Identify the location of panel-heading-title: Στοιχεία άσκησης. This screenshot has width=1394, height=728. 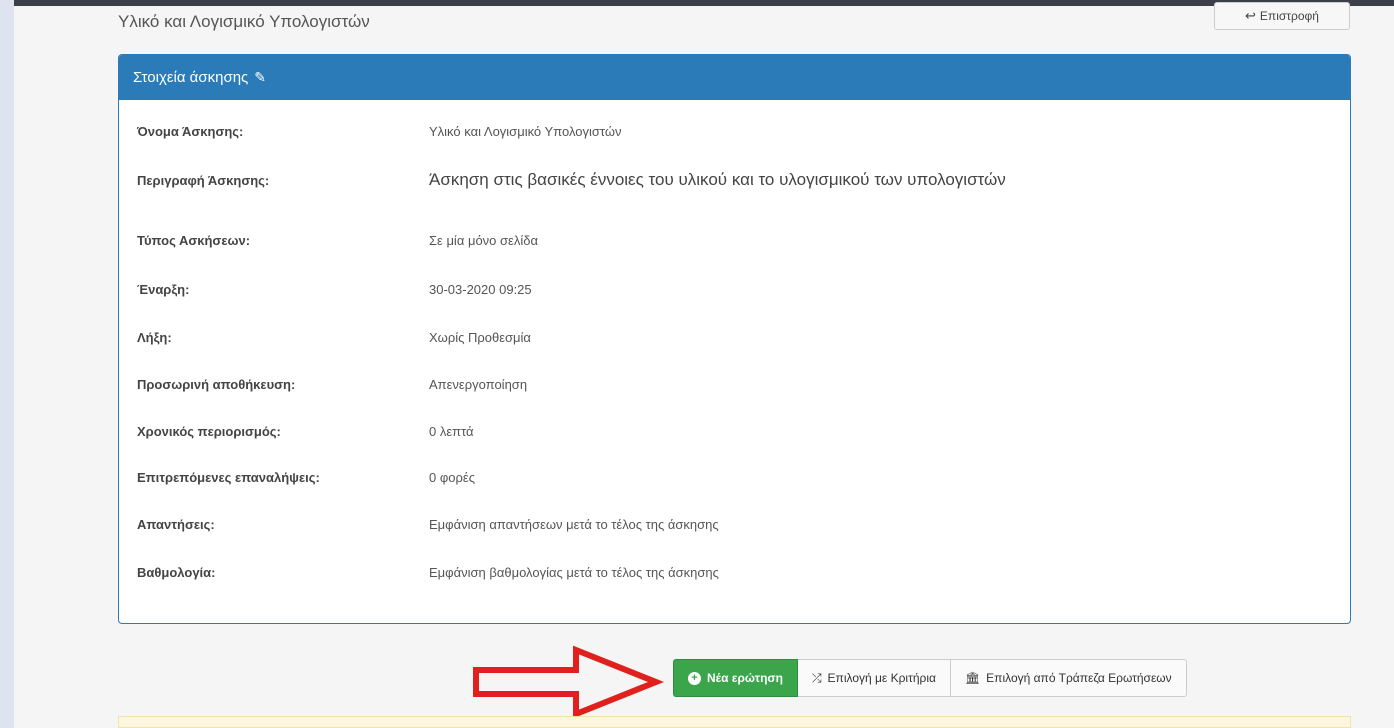
(191, 77).